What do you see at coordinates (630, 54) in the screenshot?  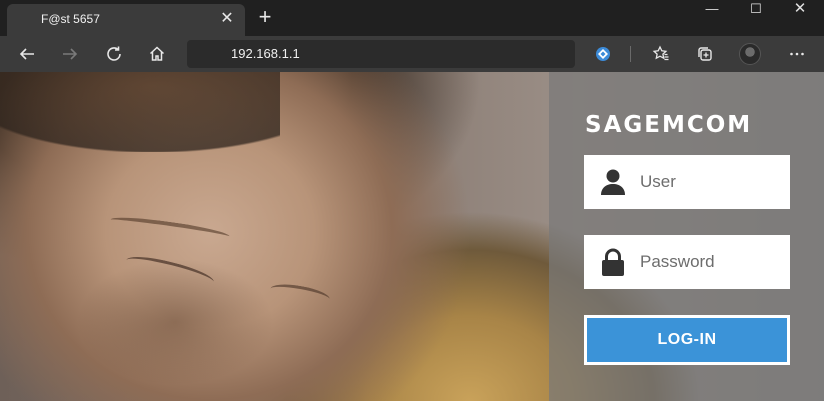 I see `toolbar-separator` at bounding box center [630, 54].